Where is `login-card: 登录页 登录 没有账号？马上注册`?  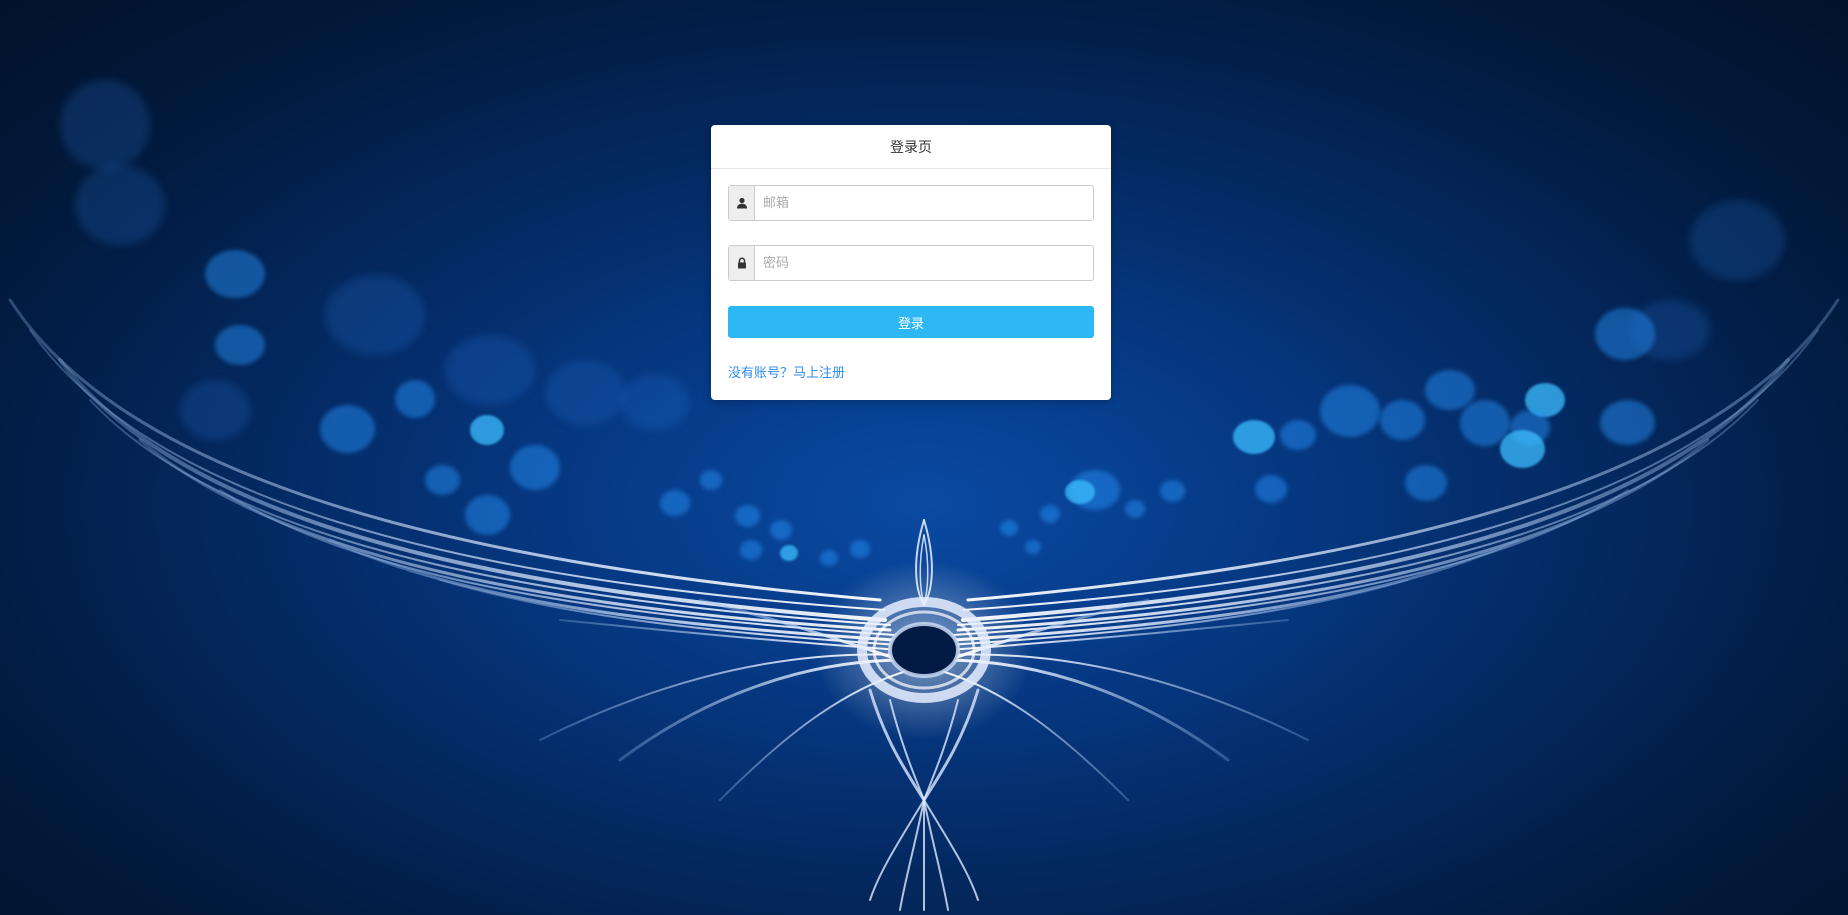 login-card: 登录页 登录 没有账号？马上注册 is located at coordinates (911, 262).